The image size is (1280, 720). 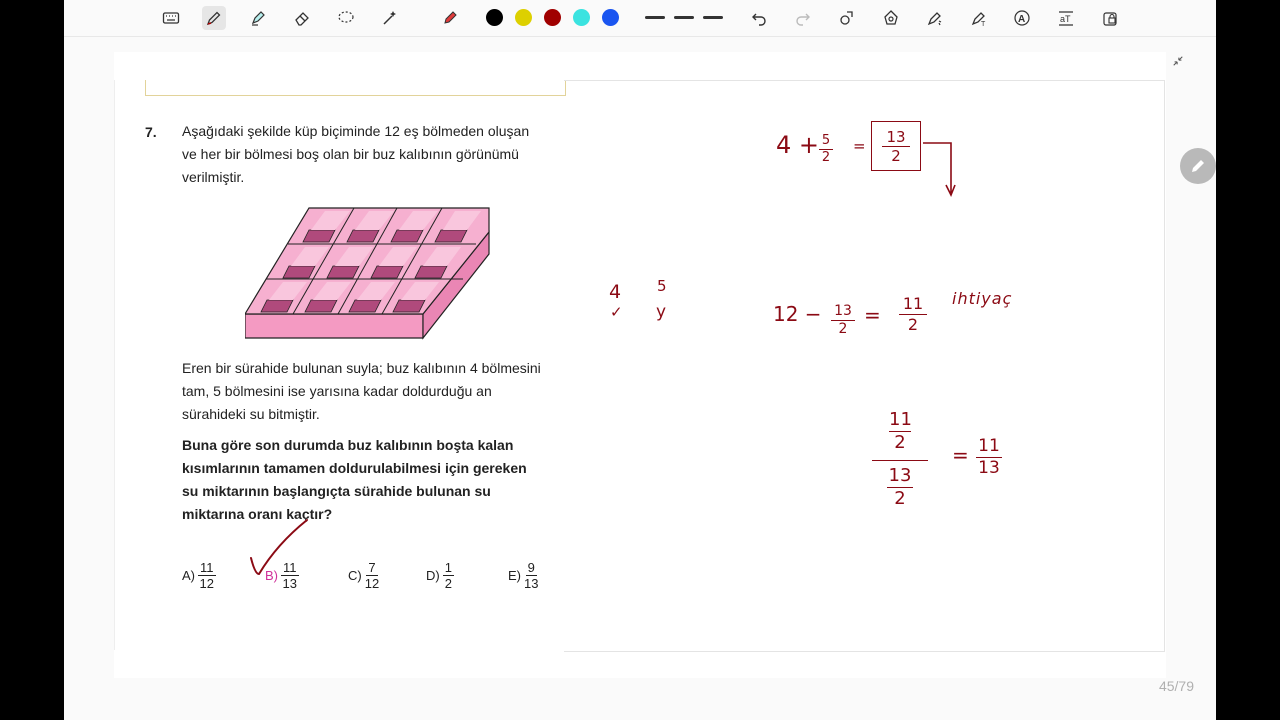 What do you see at coordinates (440, 575) in the screenshot?
I see `option-d: D) 12` at bounding box center [440, 575].